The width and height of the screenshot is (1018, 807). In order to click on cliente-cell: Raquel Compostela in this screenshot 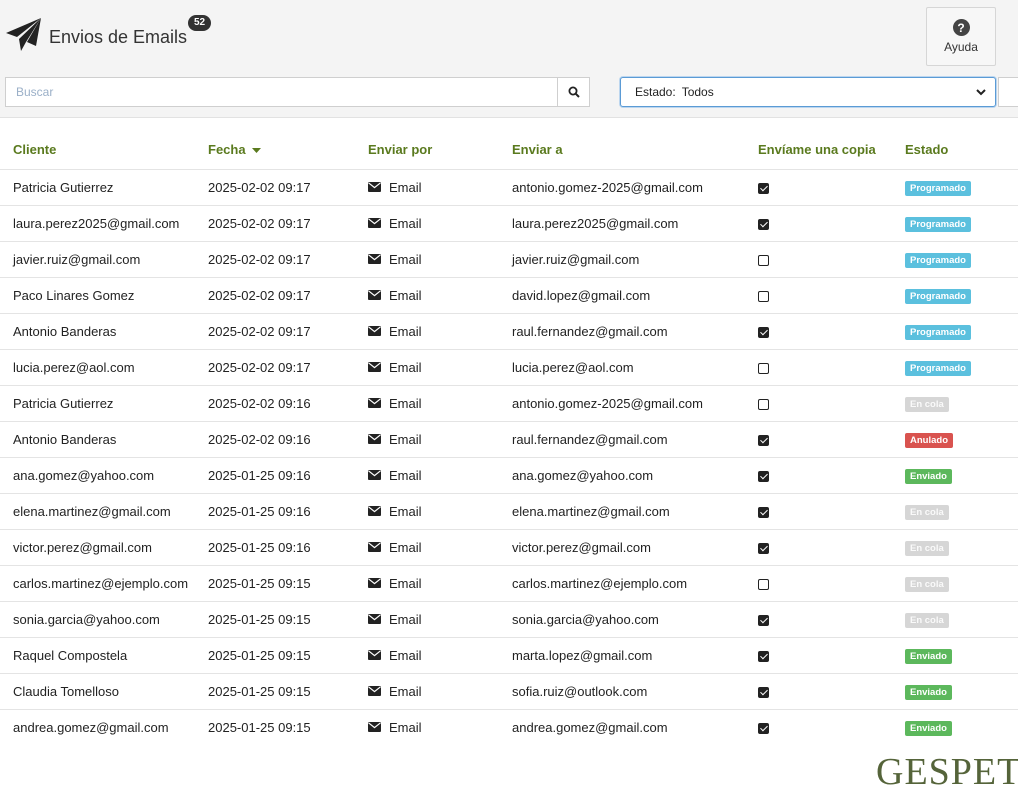, I will do `click(97, 654)`.